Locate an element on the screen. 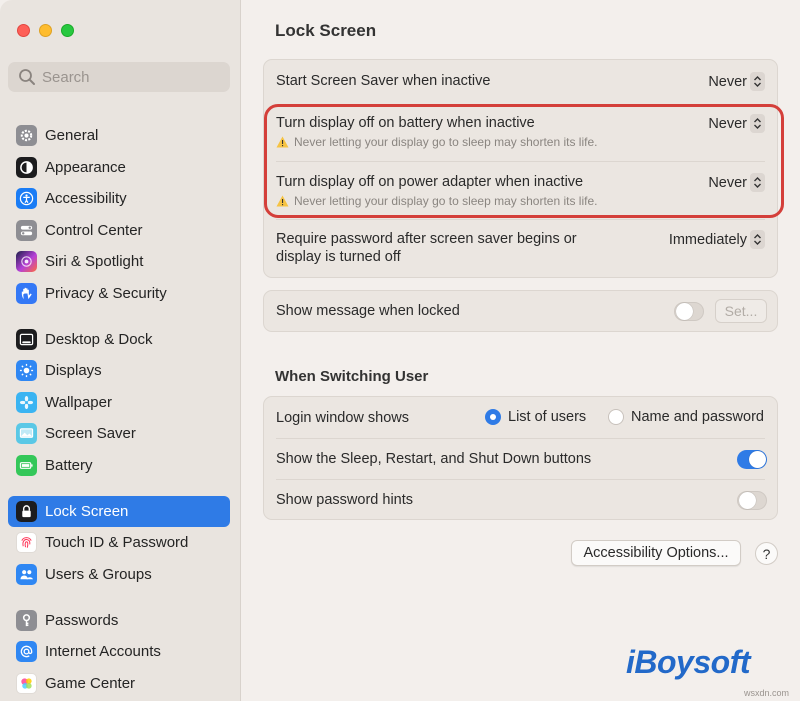  accessibility-icon is located at coordinates (26, 199).